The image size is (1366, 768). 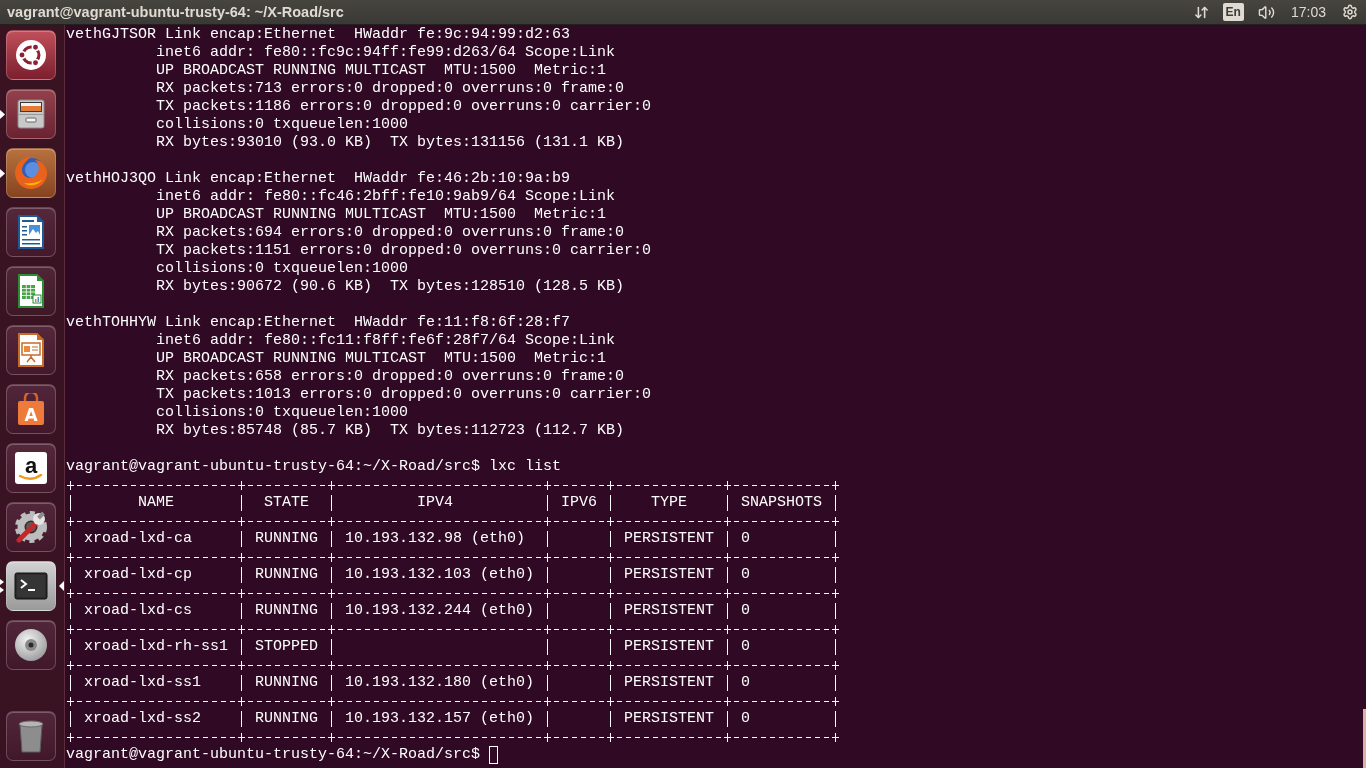 I want to click on trash-icon, so click(x=31, y=736).